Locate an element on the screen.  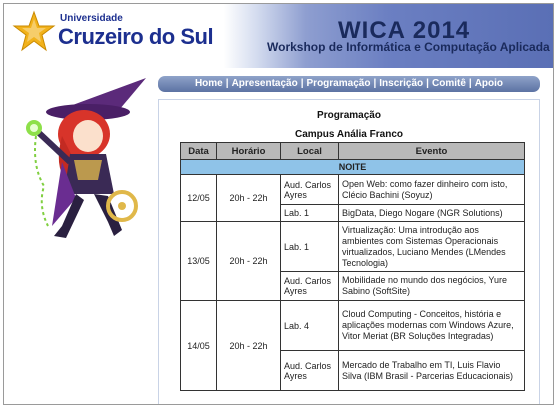
university-label-small: Universidade is located at coordinates (91, 18).